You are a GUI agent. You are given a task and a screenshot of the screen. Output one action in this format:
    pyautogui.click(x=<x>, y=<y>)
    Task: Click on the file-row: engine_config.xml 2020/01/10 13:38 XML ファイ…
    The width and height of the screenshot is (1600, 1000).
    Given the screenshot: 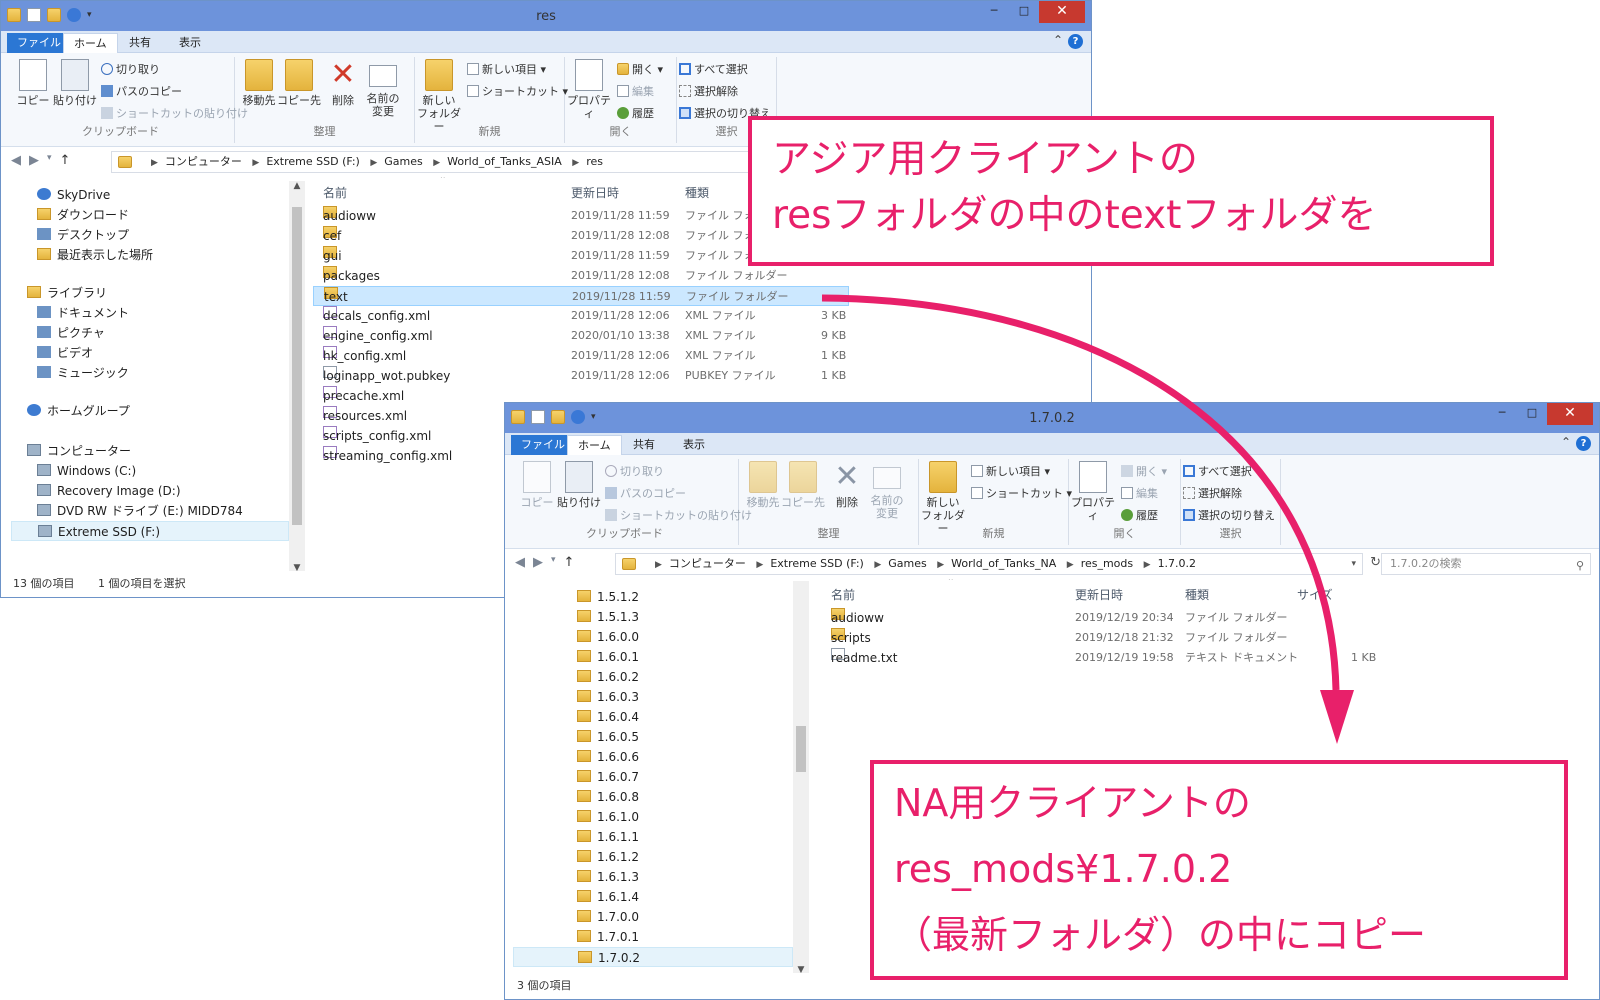 What is the action you would take?
    pyautogui.click(x=581, y=336)
    